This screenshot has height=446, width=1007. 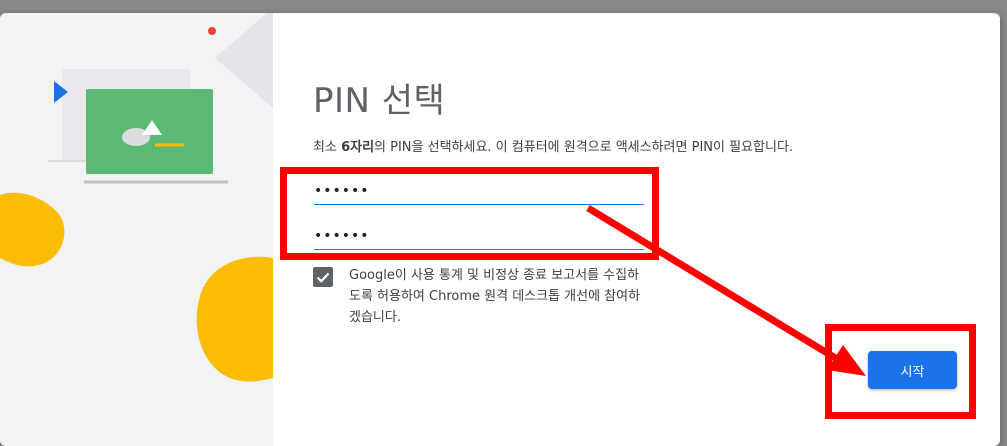 I want to click on consent-checkbox, so click(x=323, y=277).